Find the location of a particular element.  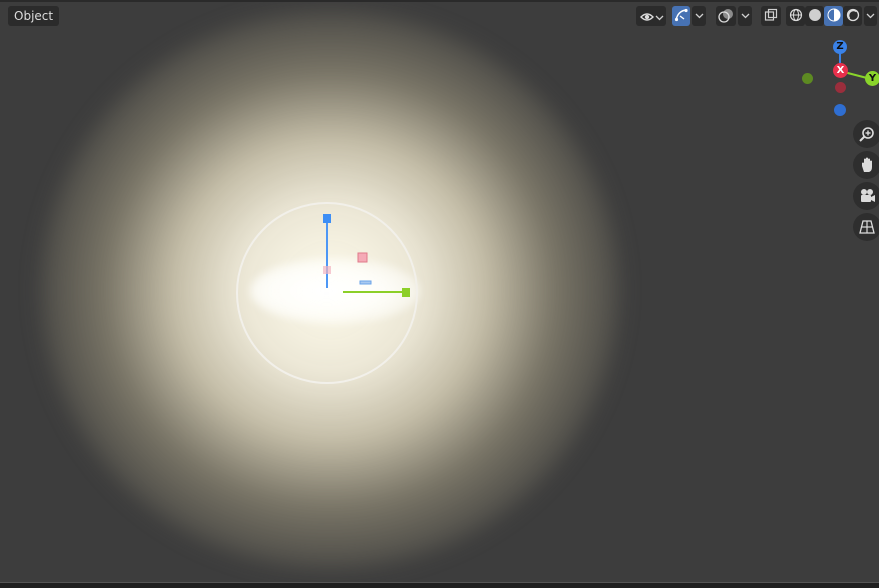

shading-options-dropdown is located at coordinates (870, 16).